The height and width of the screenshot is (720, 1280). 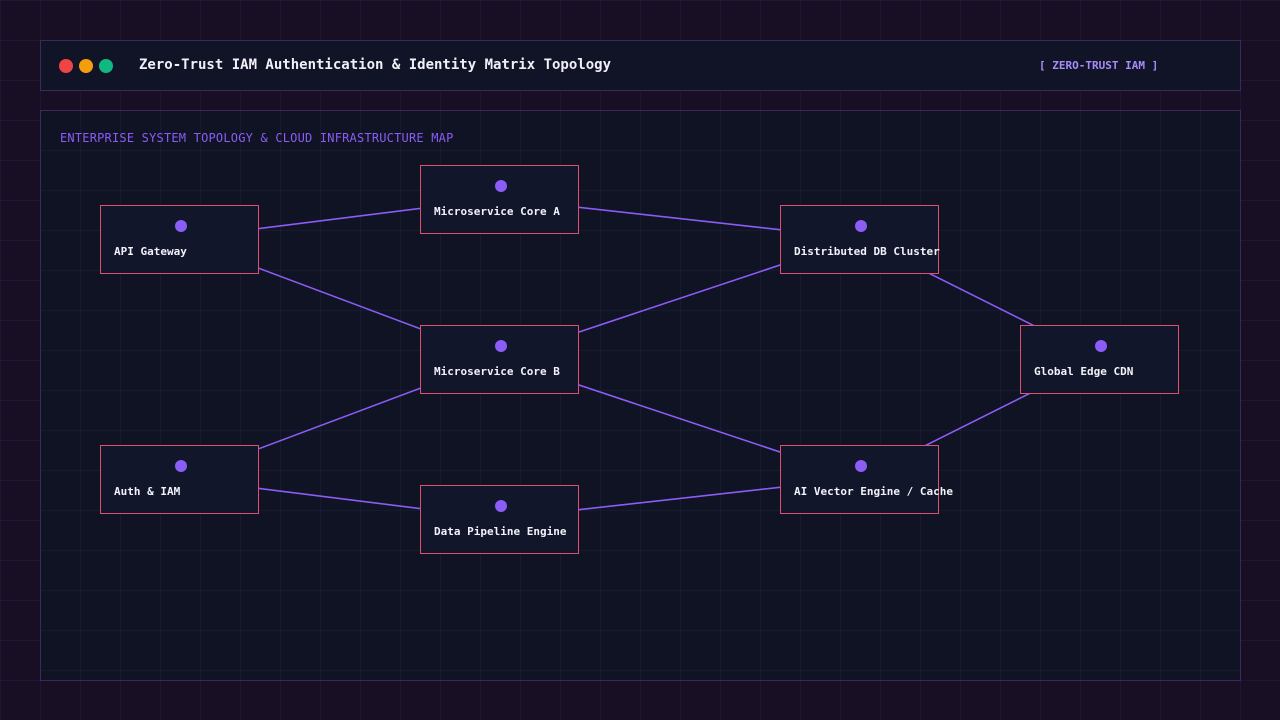 What do you see at coordinates (499, 519) in the screenshot?
I see `node-data-pipeline-engine: Data Pipeline Engine` at bounding box center [499, 519].